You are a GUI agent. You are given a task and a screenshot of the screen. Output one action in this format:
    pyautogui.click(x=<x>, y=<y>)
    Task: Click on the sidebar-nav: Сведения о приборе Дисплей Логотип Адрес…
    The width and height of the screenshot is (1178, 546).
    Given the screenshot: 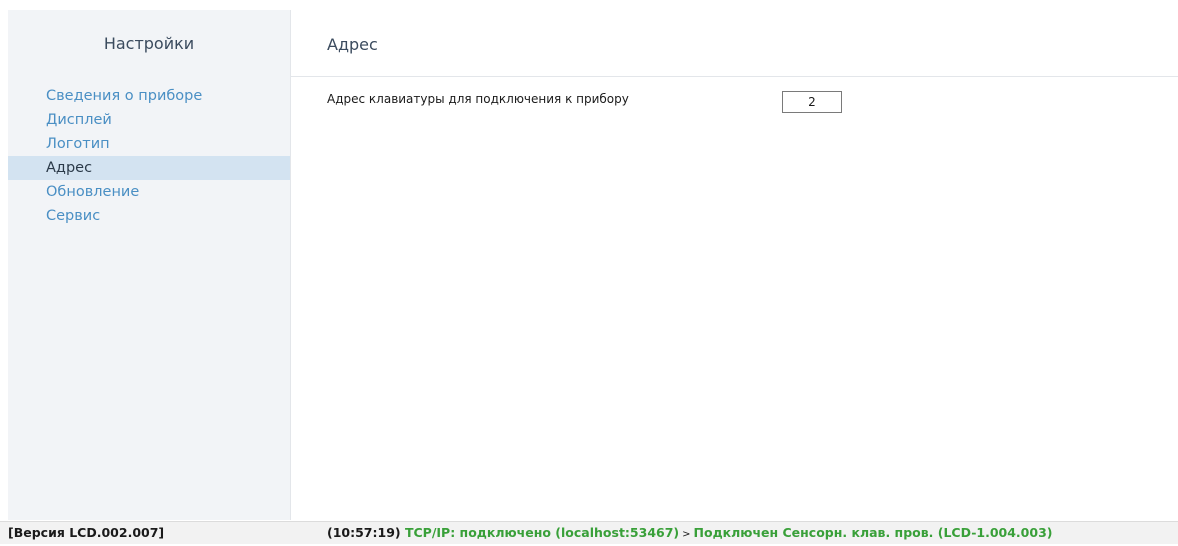 What is the action you would take?
    pyautogui.click(x=149, y=156)
    